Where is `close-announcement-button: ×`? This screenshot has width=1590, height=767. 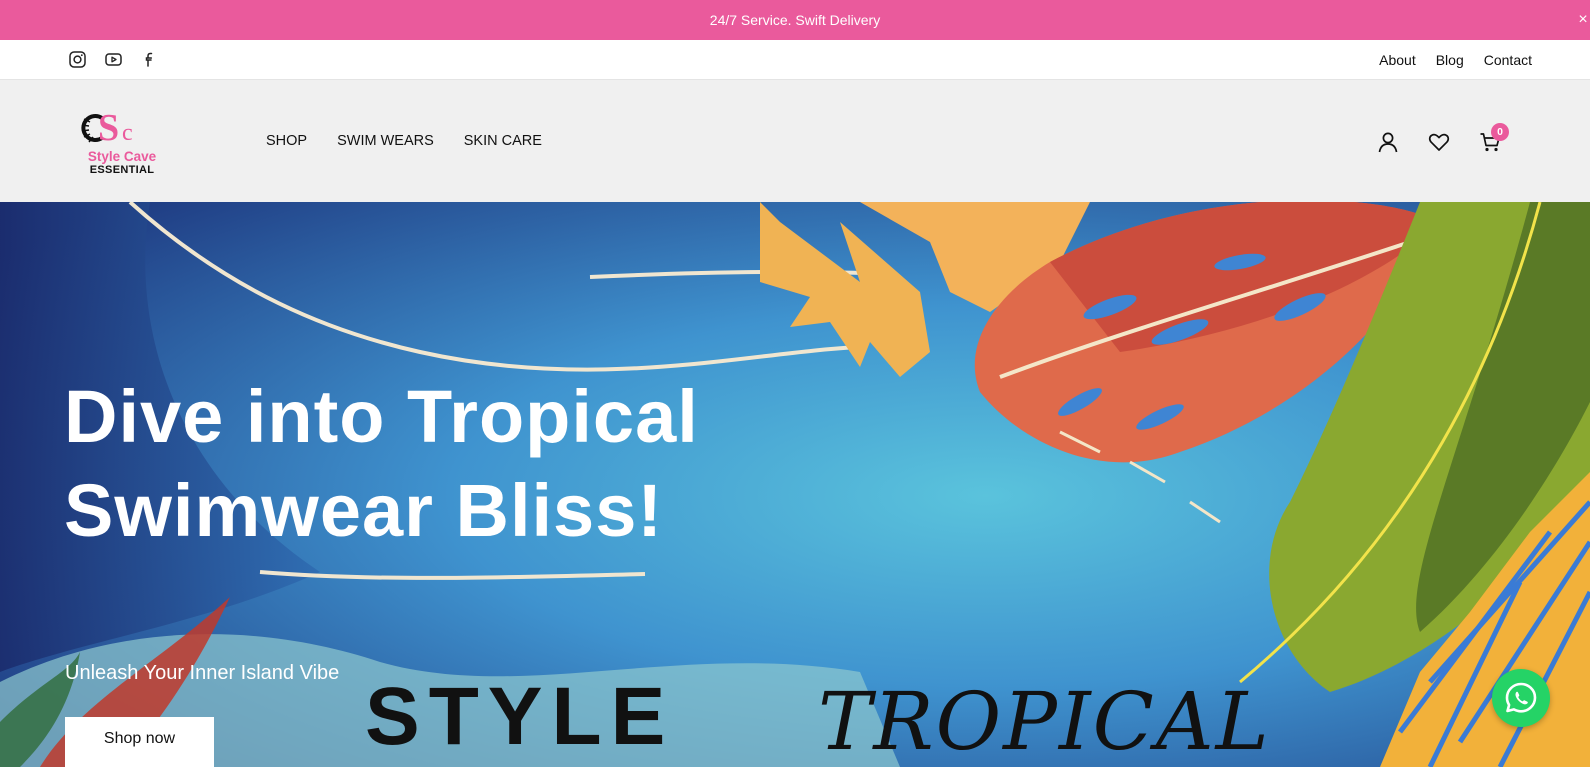 close-announcement-button: × is located at coordinates (1583, 20).